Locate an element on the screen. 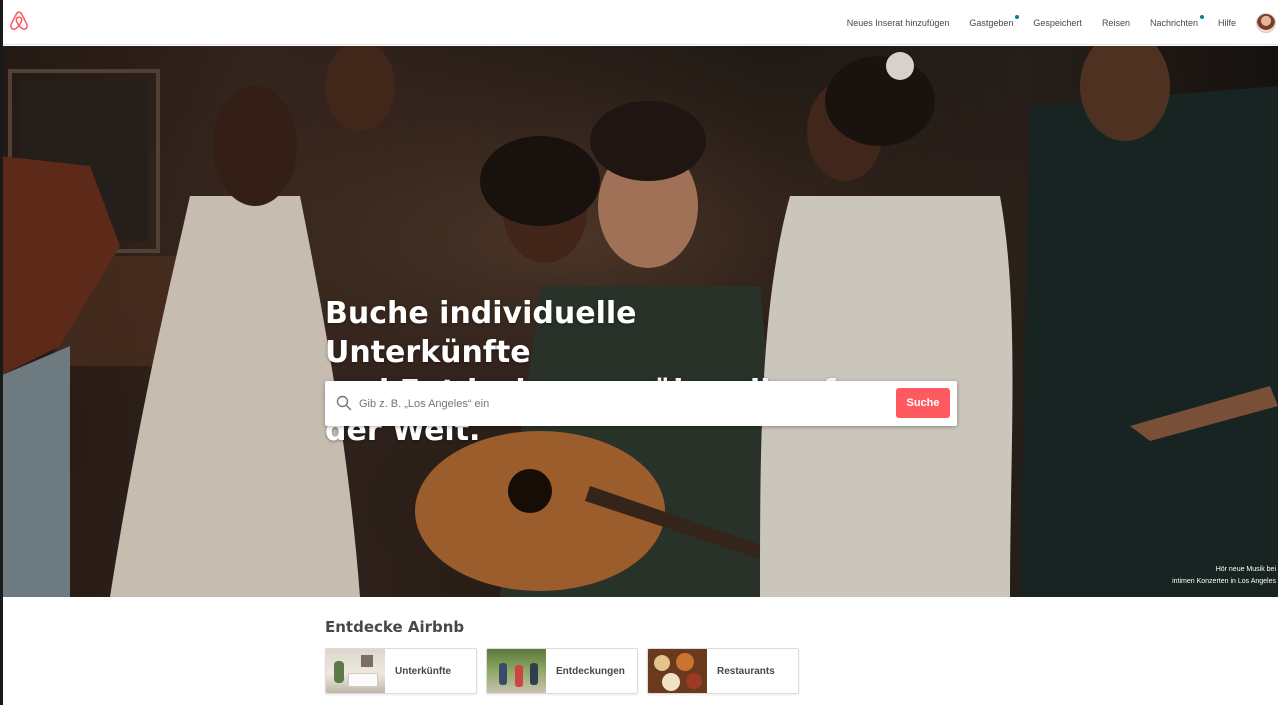  homes-label: Unterkünfte is located at coordinates (423, 671).